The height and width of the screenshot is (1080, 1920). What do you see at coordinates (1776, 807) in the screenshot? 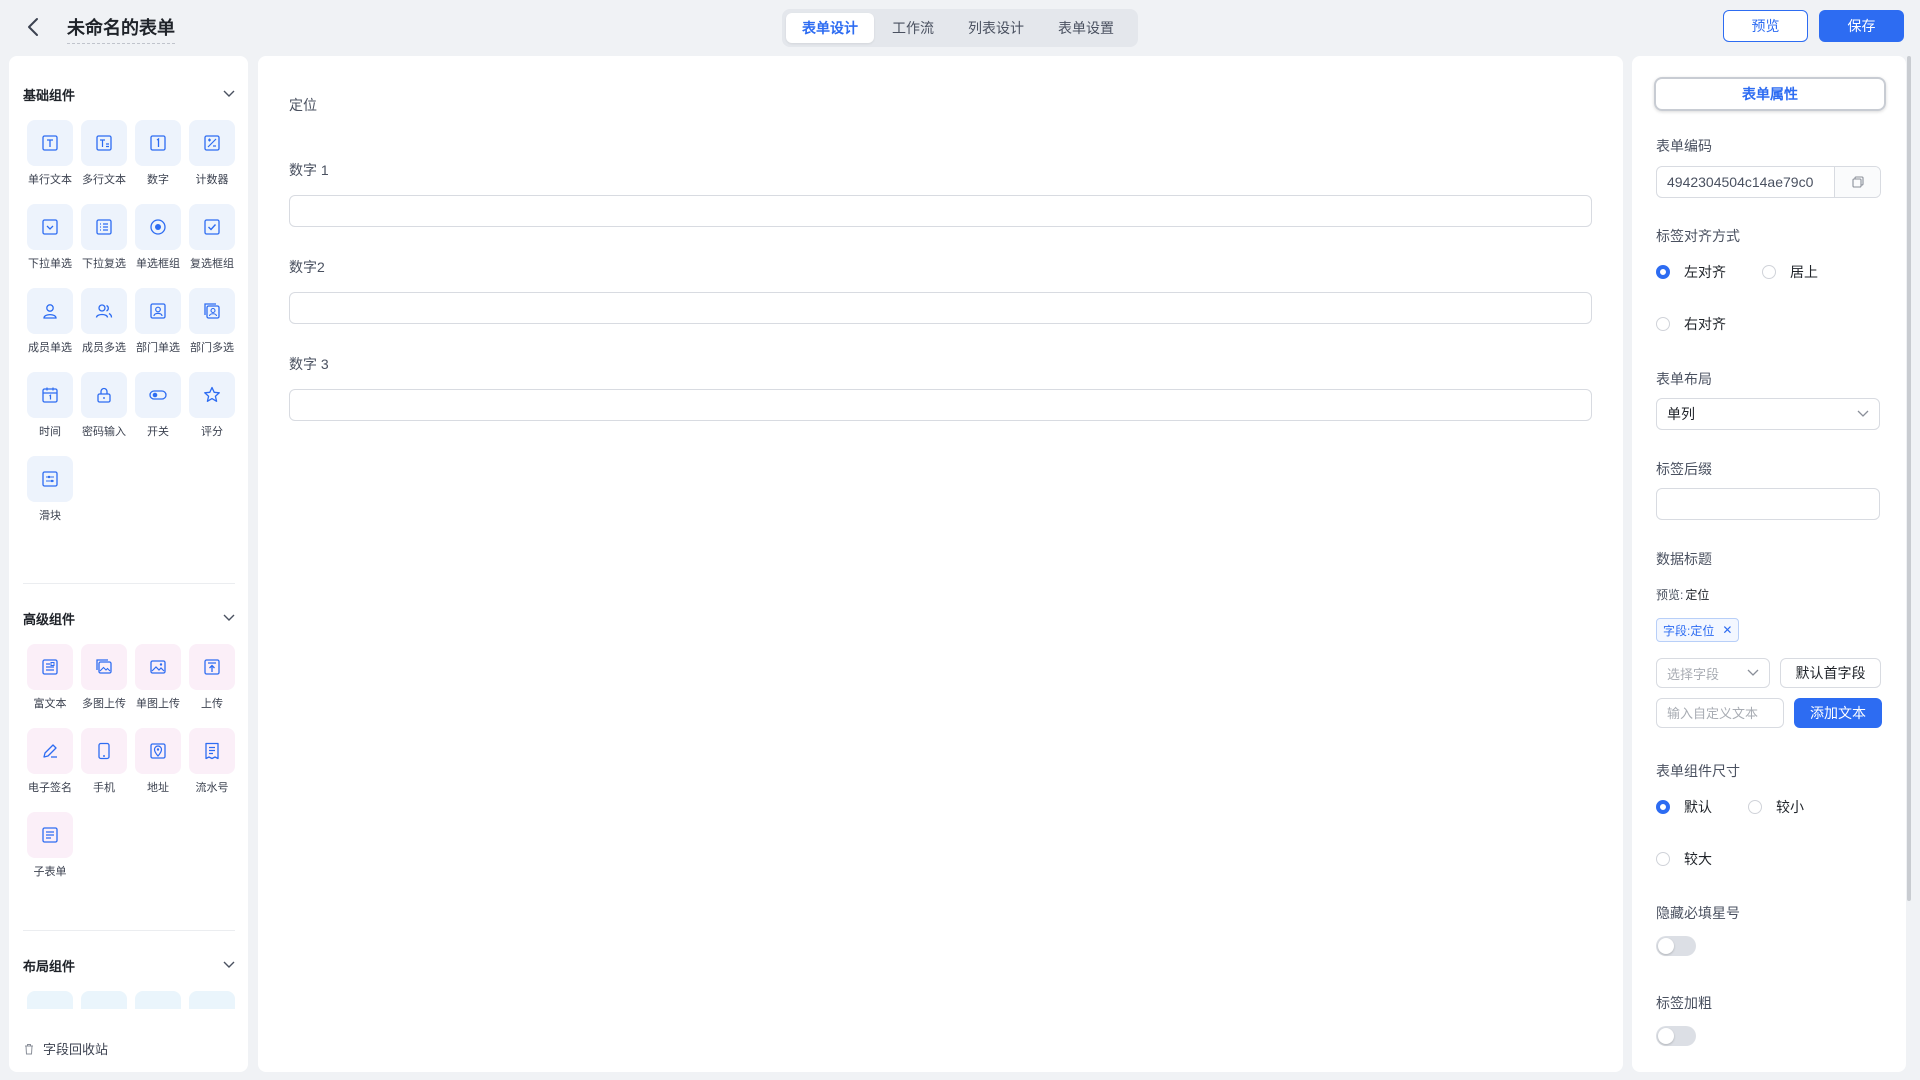
I see `size-small-radio: 较小` at bounding box center [1776, 807].